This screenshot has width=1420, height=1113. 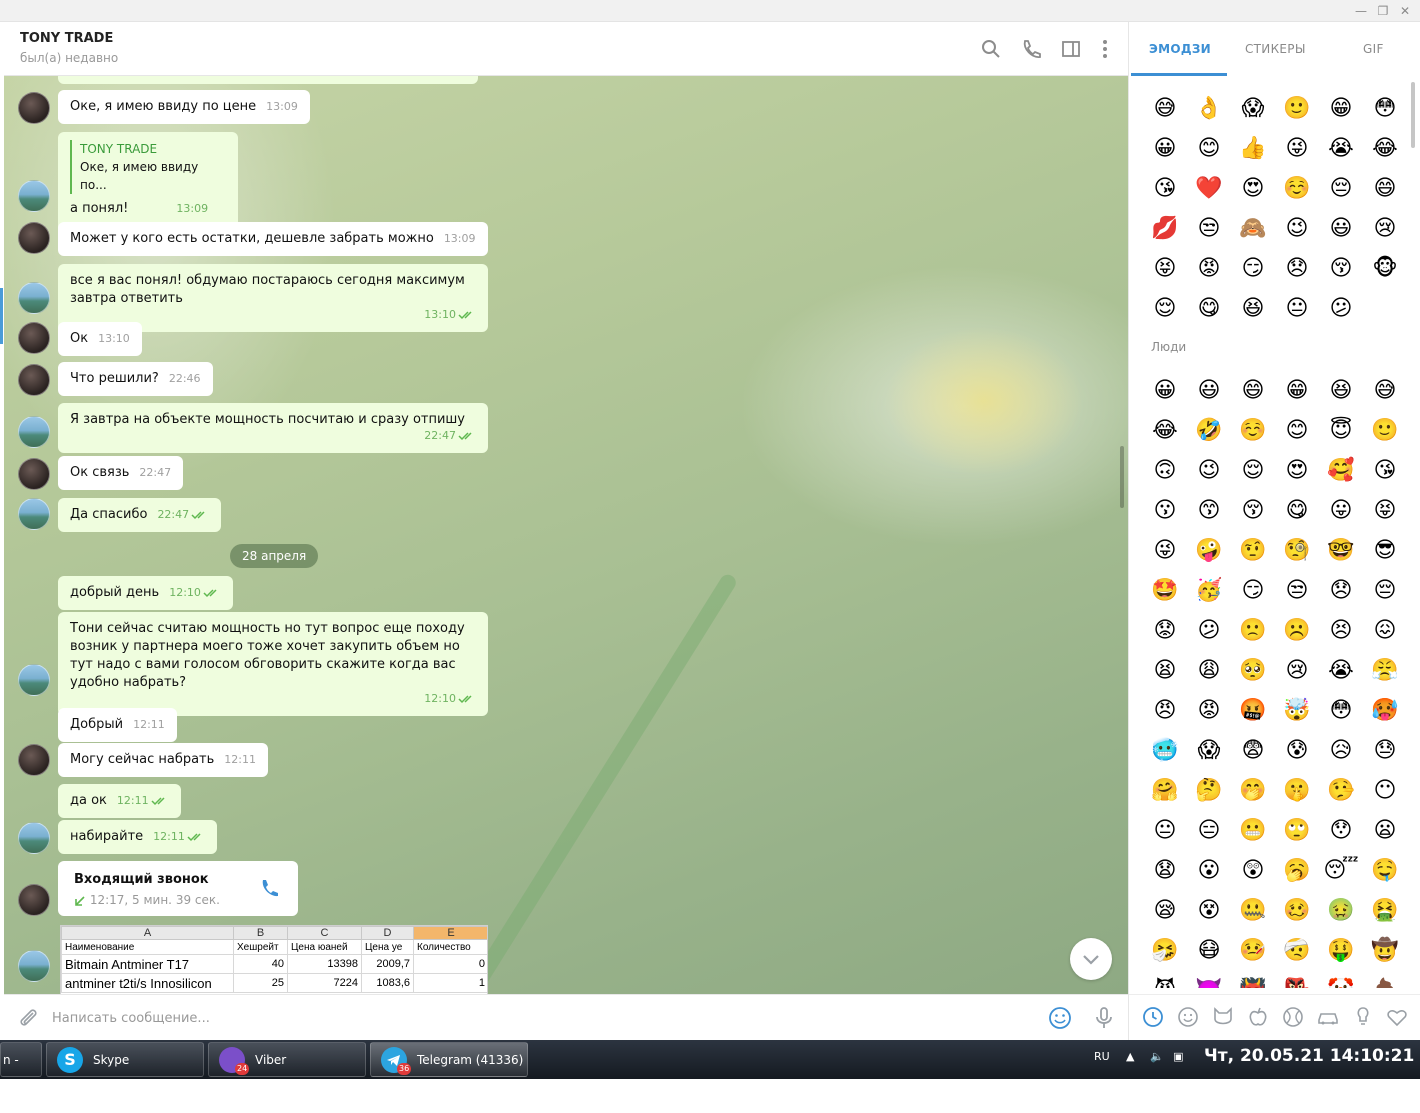 I want to click on emoji-item: 😇, so click(x=1341, y=430).